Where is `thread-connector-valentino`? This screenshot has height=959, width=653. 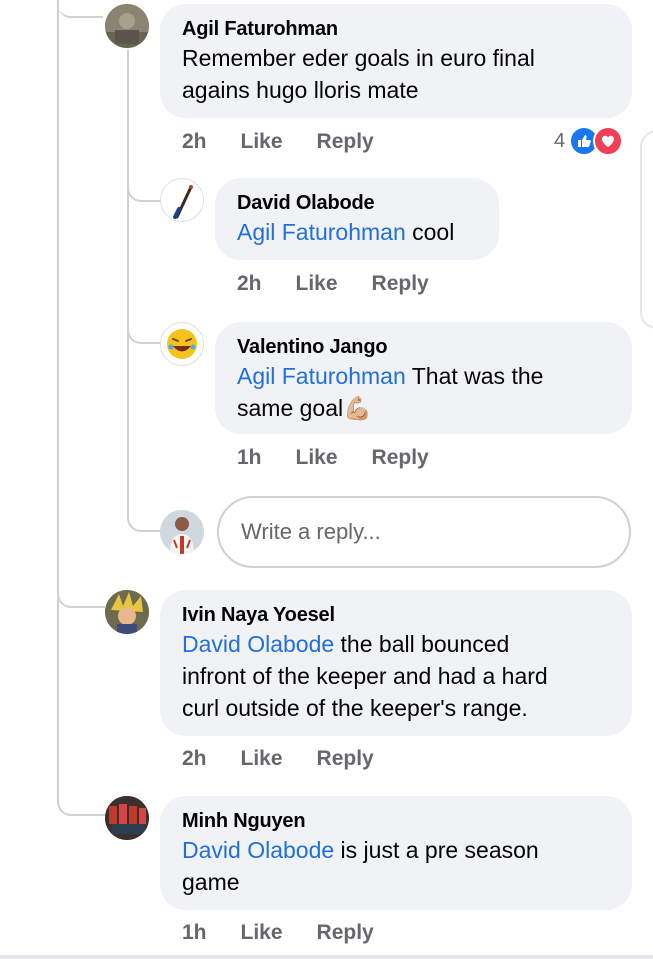
thread-connector-valentino is located at coordinates (144, 332).